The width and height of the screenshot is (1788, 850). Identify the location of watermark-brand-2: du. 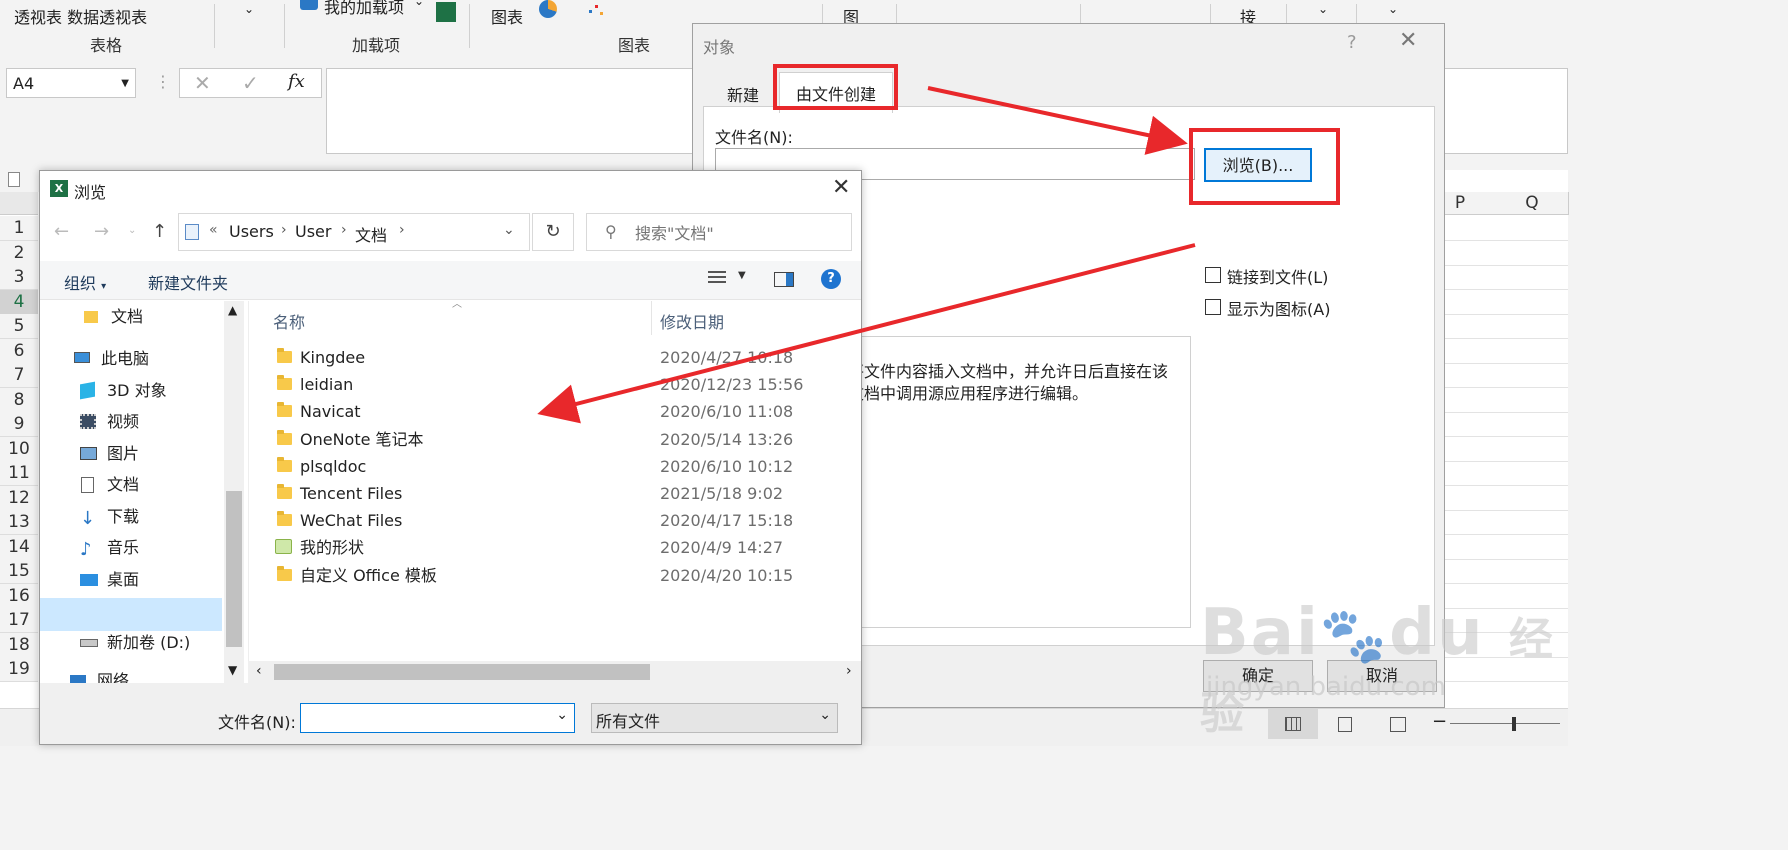
(1437, 633).